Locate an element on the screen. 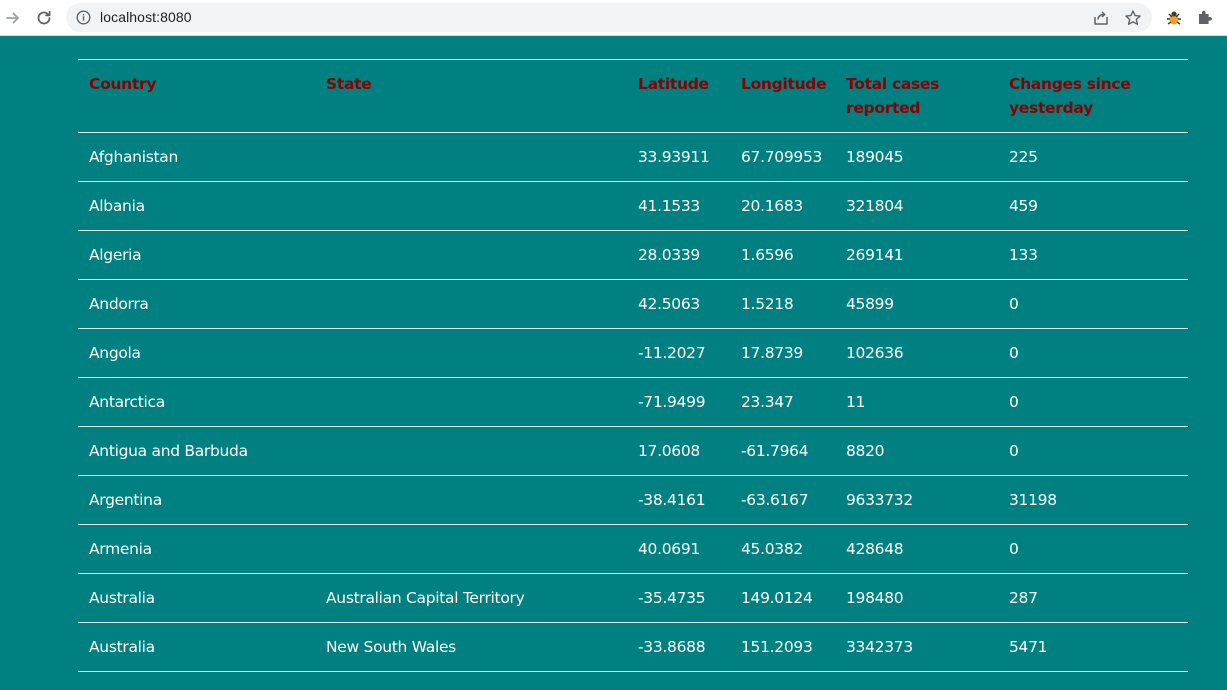 This screenshot has width=1227, height=690. cell-latitude: 17.0608 is located at coordinates (669, 451).